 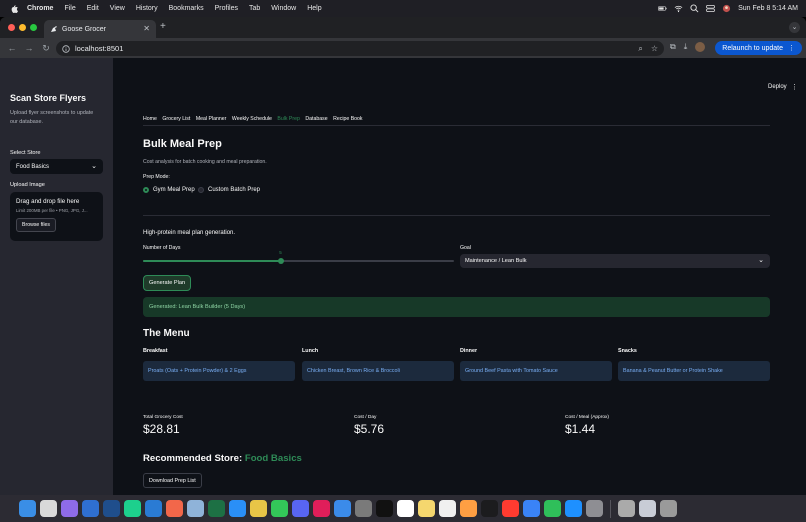 I want to click on radio-gym-meal-prep: Gym Meal Prep, so click(x=169, y=190).